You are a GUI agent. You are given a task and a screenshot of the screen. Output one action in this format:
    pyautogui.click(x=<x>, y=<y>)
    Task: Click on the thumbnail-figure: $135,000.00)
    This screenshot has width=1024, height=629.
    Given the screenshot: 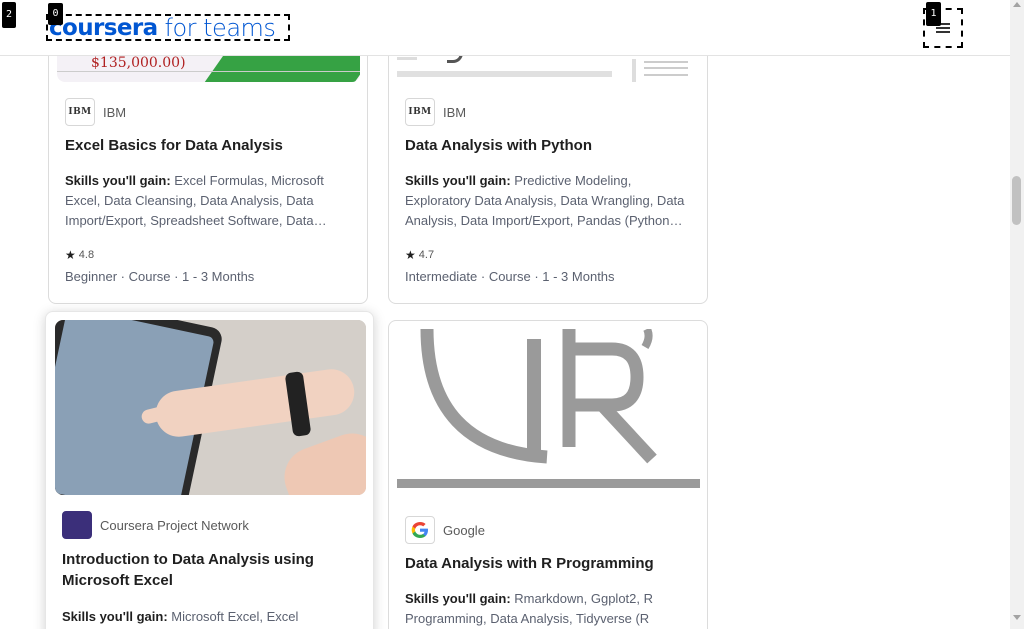 What is the action you would take?
    pyautogui.click(x=138, y=63)
    